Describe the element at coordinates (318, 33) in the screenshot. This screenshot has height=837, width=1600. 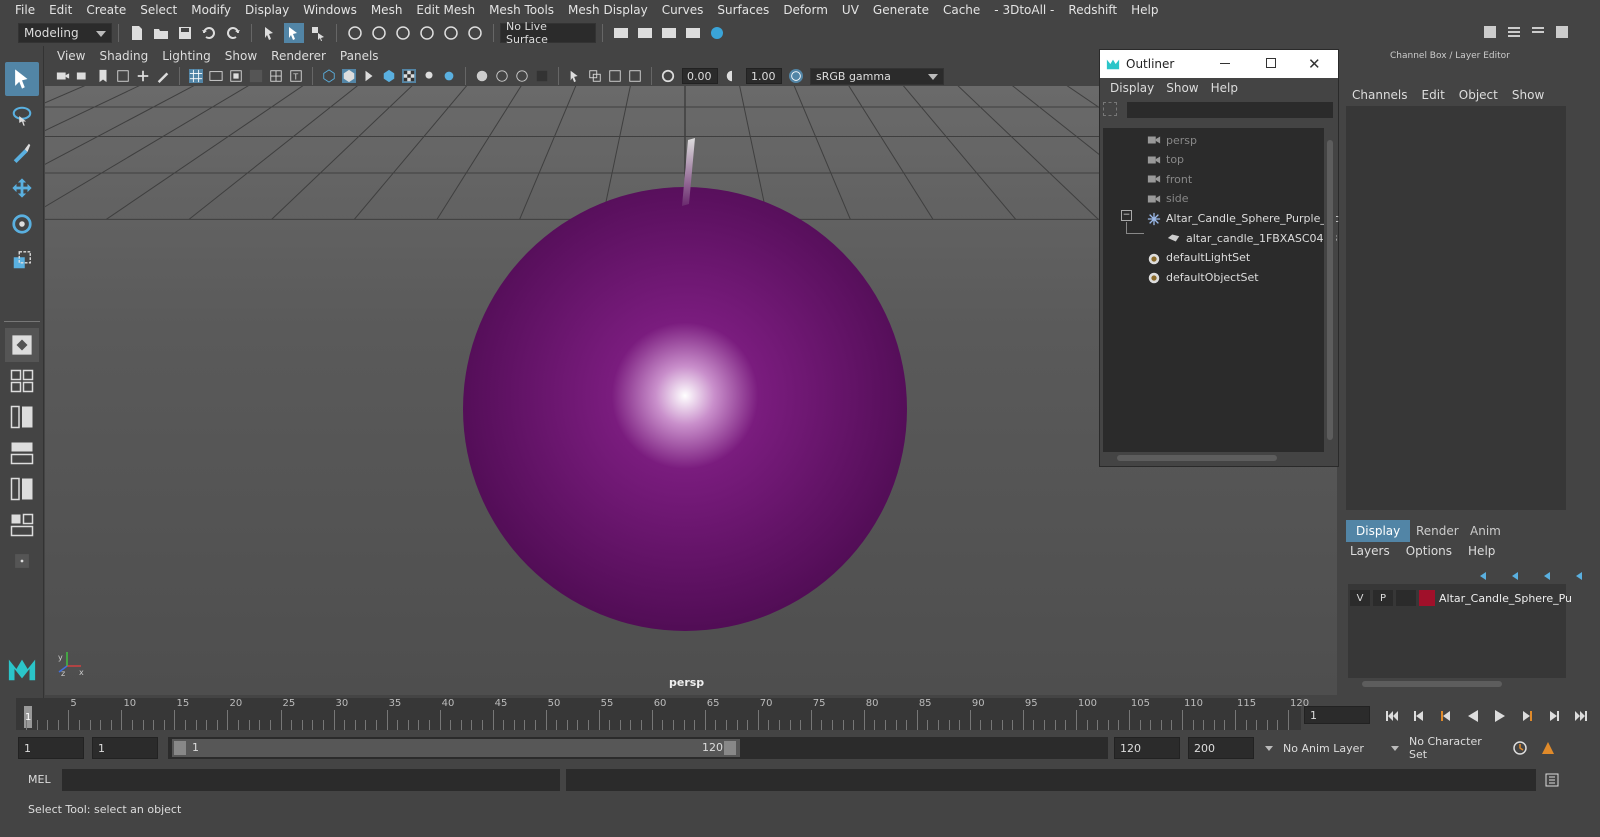
I see `select-component-icon` at that location.